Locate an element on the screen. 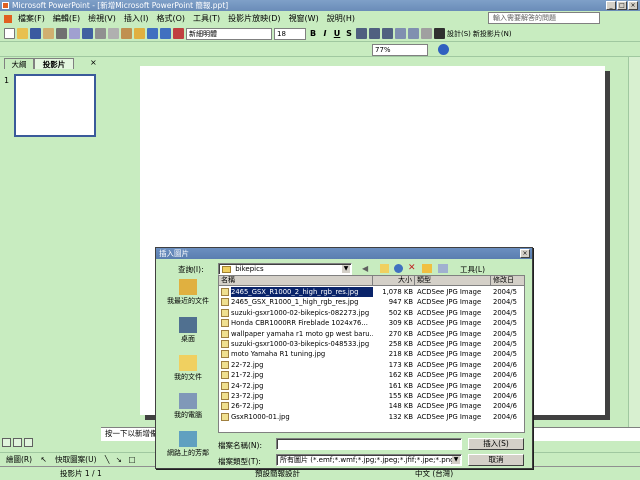 The image size is (640, 480). menu-format: 格式(O) is located at coordinates (170, 18).